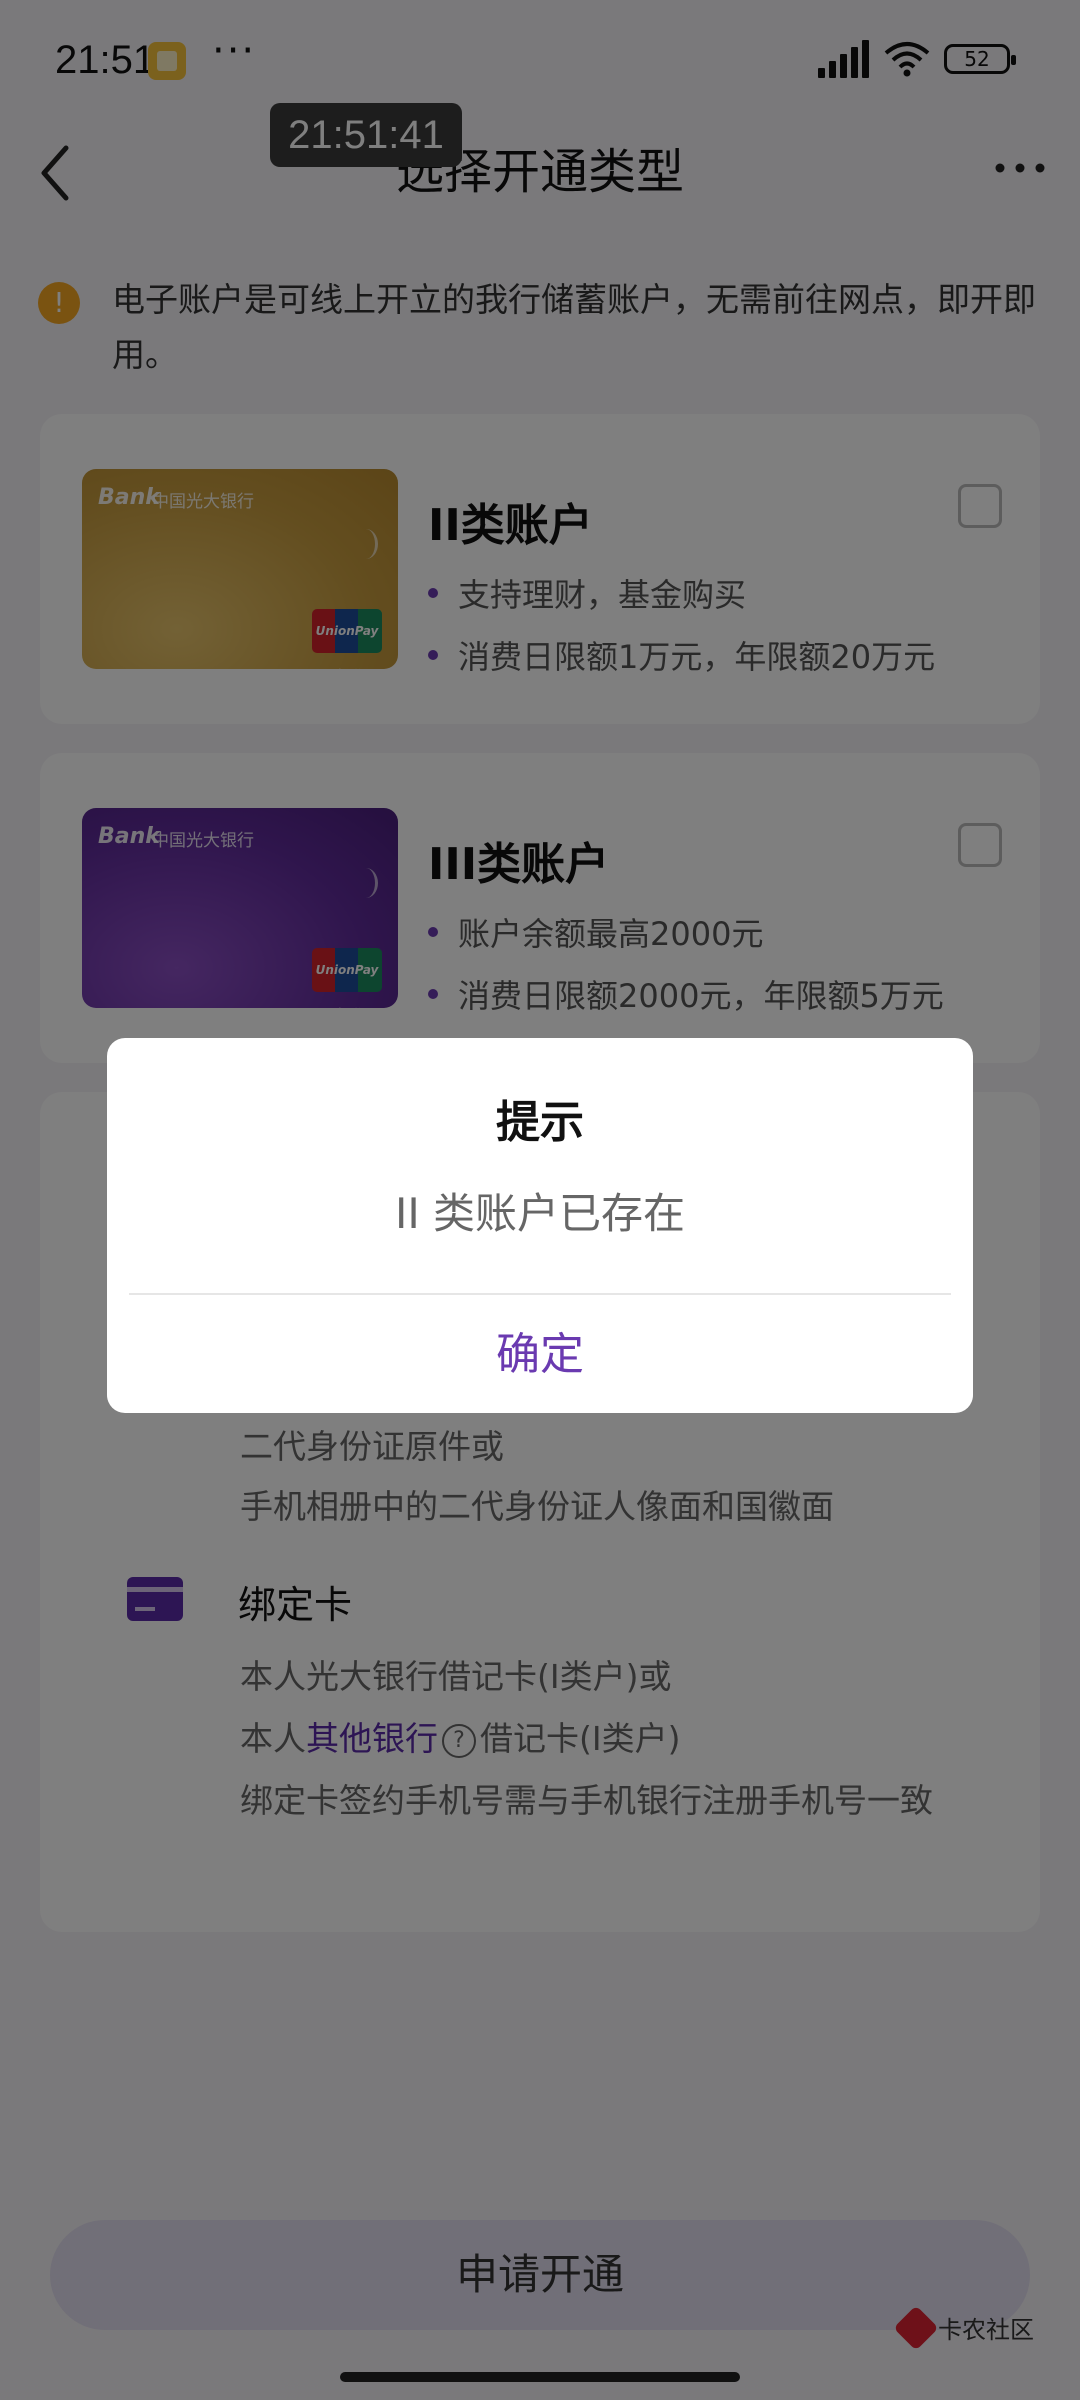 The image size is (1080, 2400). Describe the element at coordinates (540, 1354) in the screenshot. I see `confirm-button: 确定` at that location.